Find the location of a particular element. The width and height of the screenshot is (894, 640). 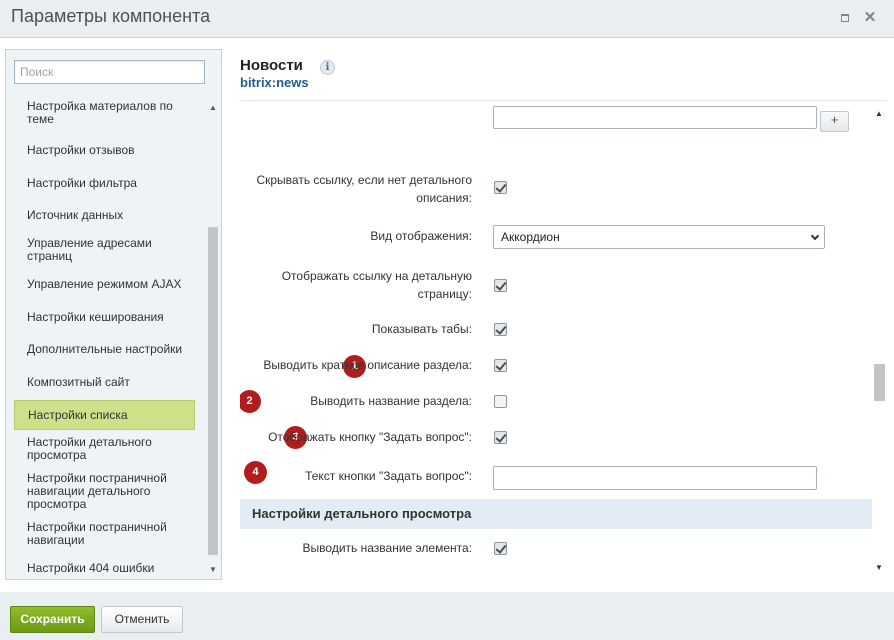

main-scrollbar: ▲ ▼ is located at coordinates (879, 339).